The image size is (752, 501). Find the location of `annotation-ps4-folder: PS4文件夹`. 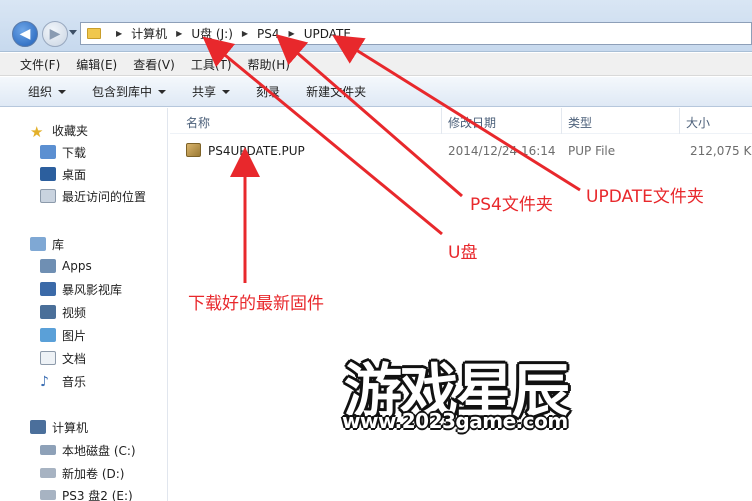

annotation-ps4-folder: PS4文件夹 is located at coordinates (511, 205).